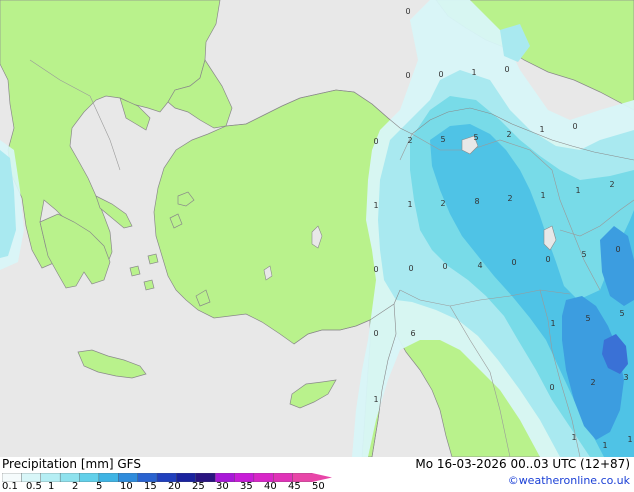 The image size is (634, 492). I want to click on legend-tick-label: 35, so click(246, 486).